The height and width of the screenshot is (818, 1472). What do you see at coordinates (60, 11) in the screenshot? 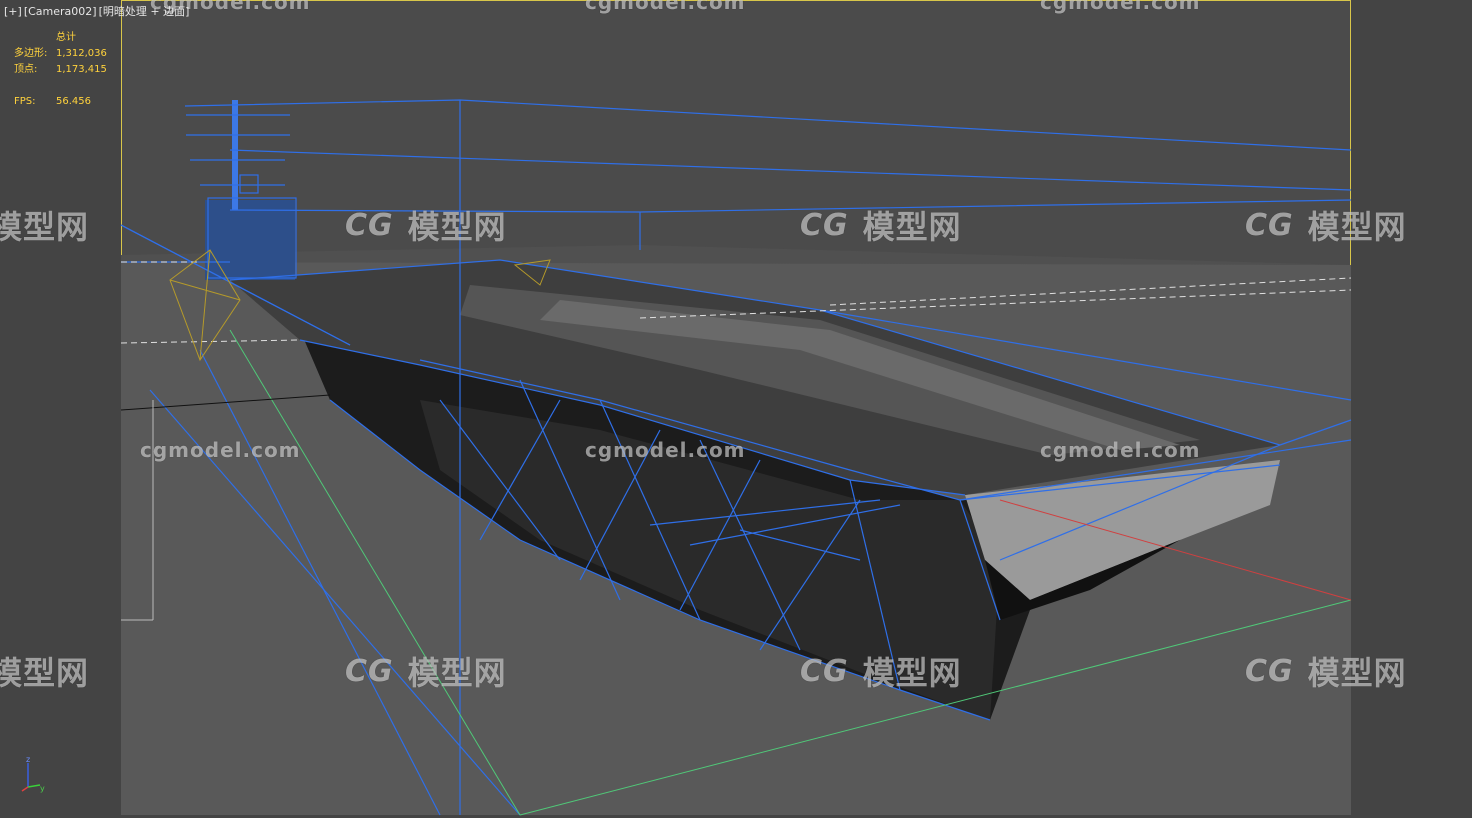
I see `viewport-camera-menu: [Camera002]` at bounding box center [60, 11].